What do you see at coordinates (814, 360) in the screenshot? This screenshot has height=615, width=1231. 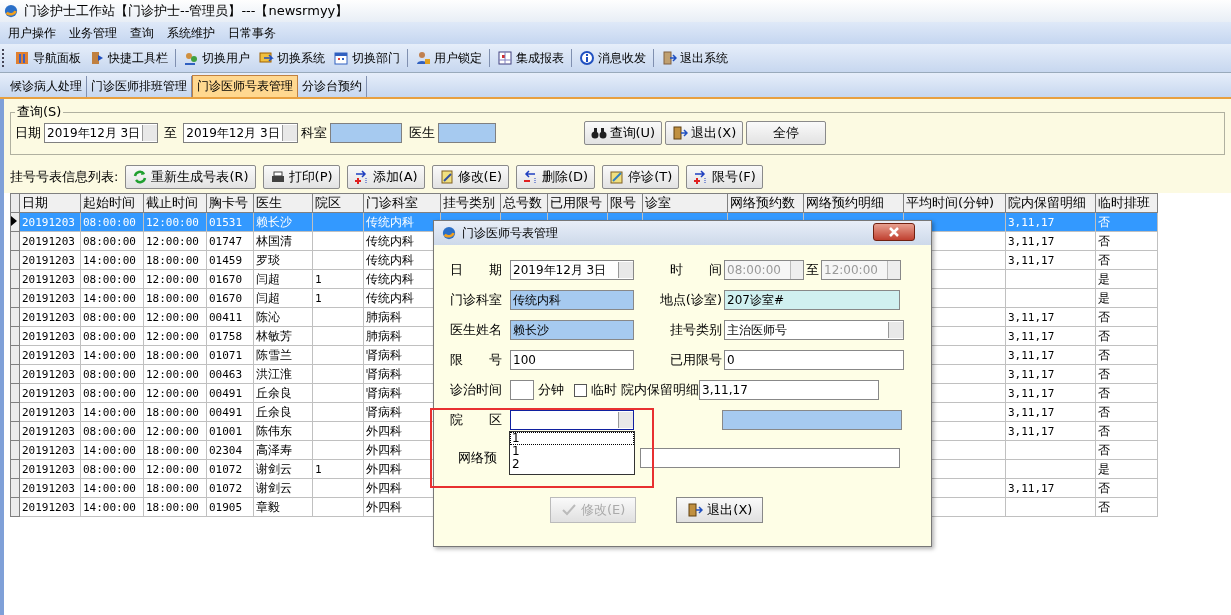 I see `used-field: 0` at bounding box center [814, 360].